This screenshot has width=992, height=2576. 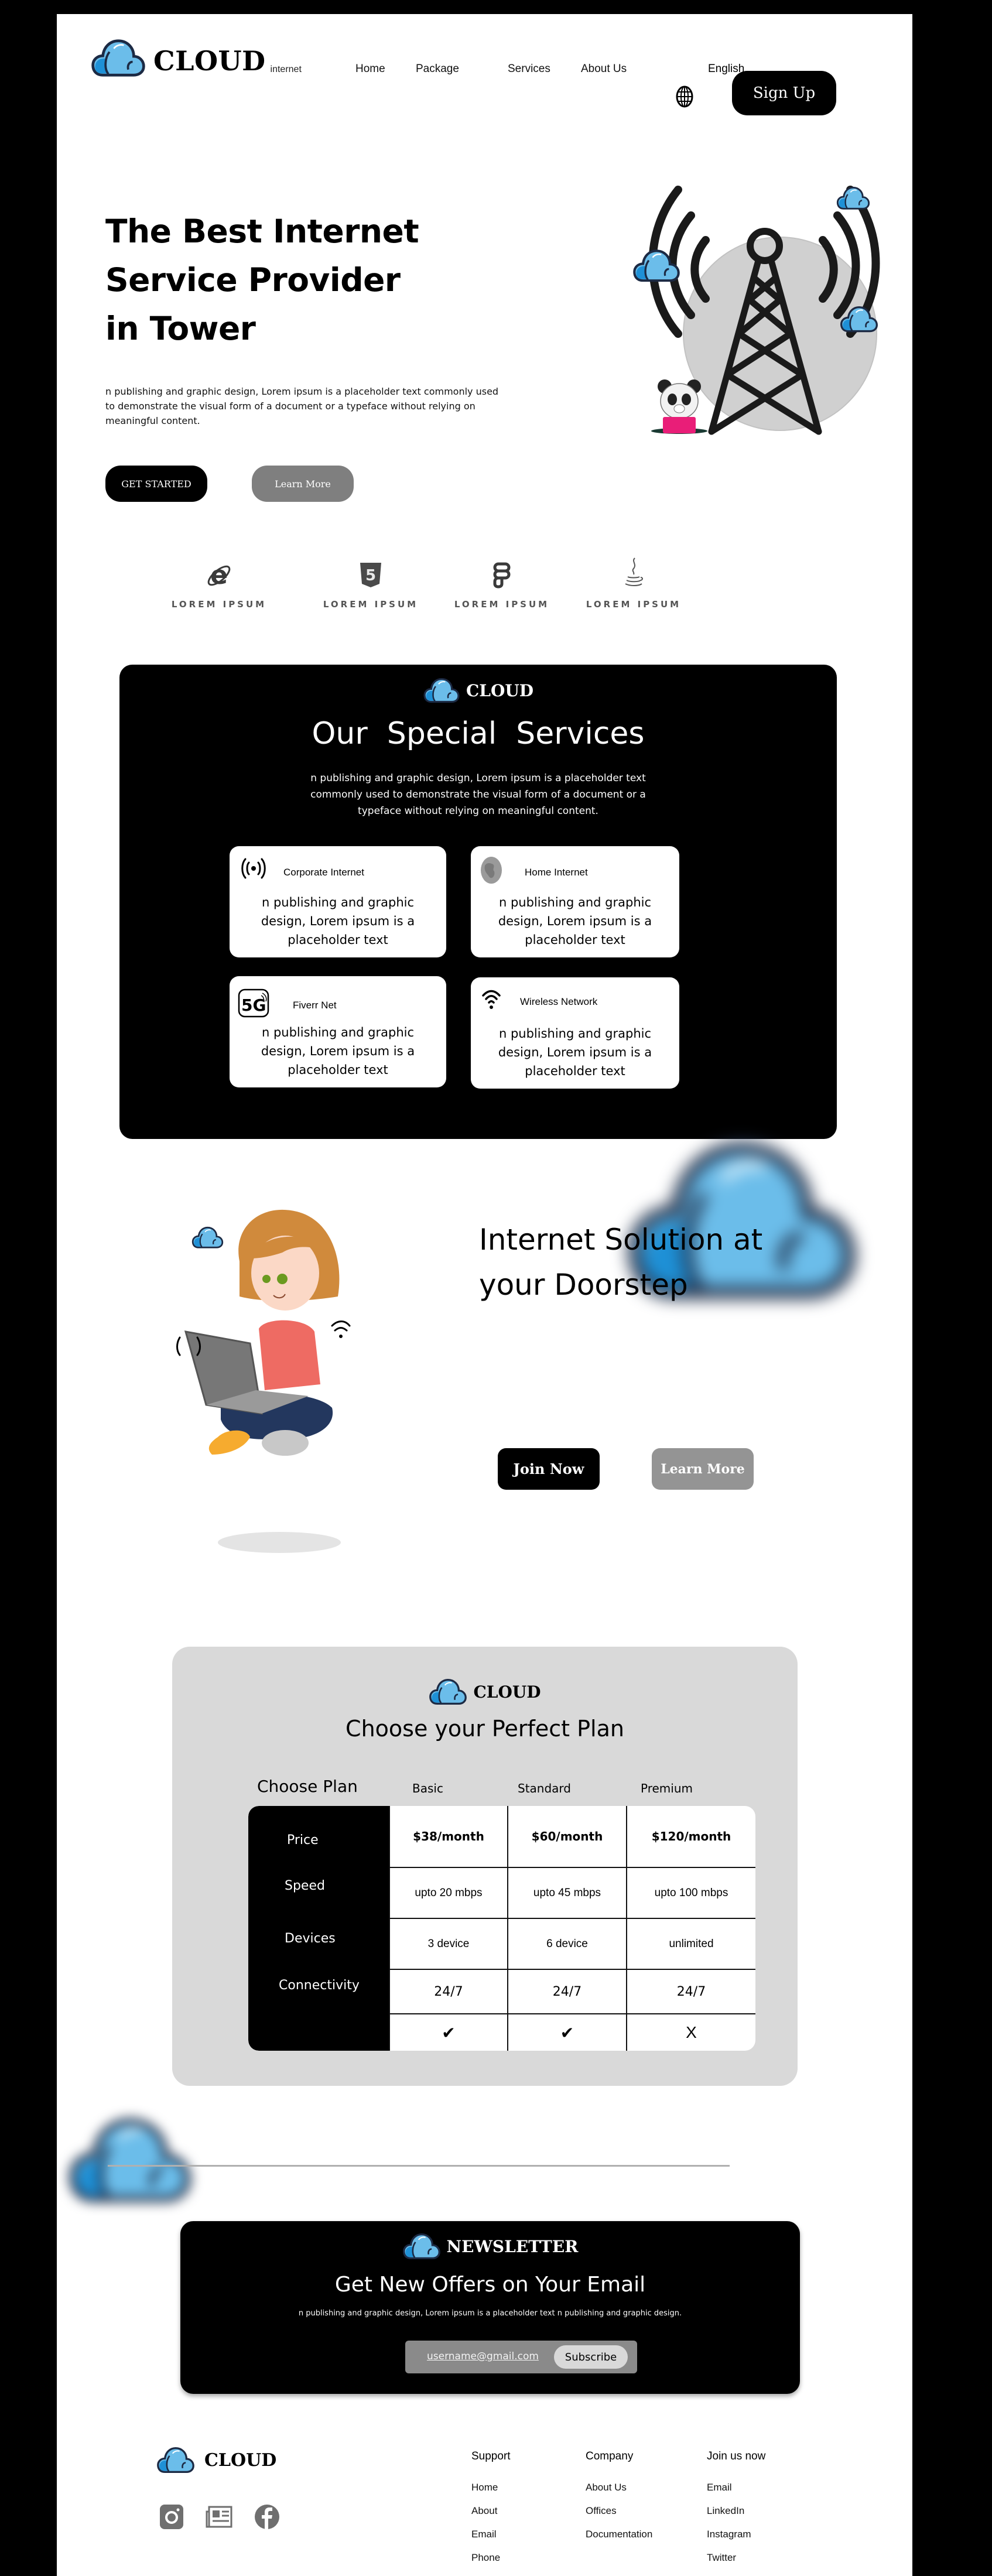 What do you see at coordinates (370, 69) in the screenshot?
I see `nav-home: Home` at bounding box center [370, 69].